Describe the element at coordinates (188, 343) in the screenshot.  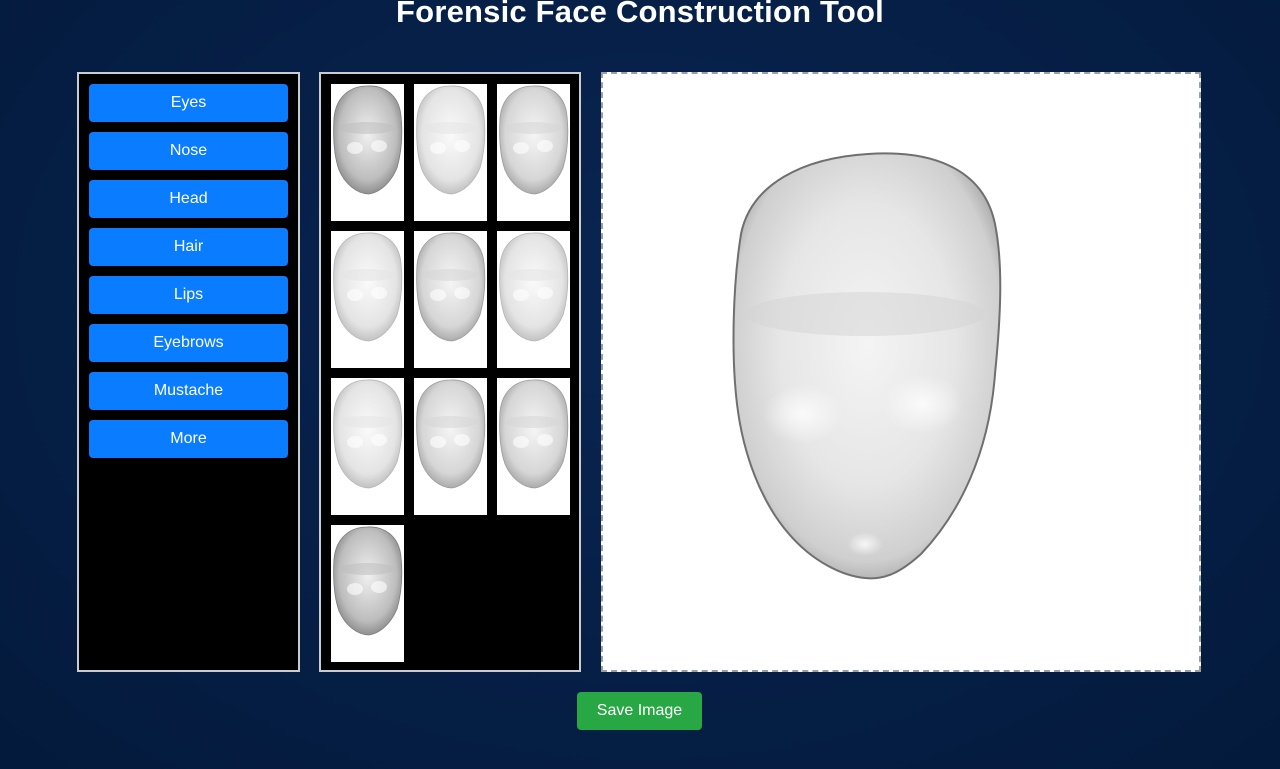
I see `category-button-eyebrows: Eyebrows` at that location.